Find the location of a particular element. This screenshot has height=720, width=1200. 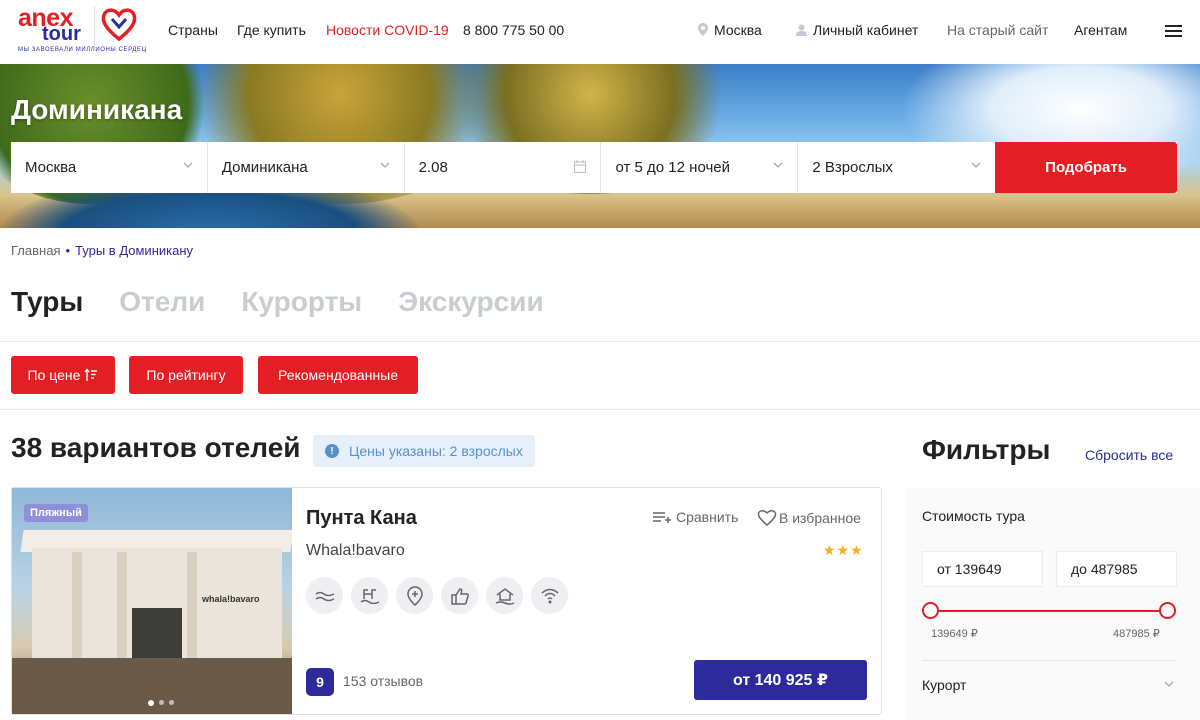

breadcrumb-current-link: Туры в Доминикану is located at coordinates (134, 250).